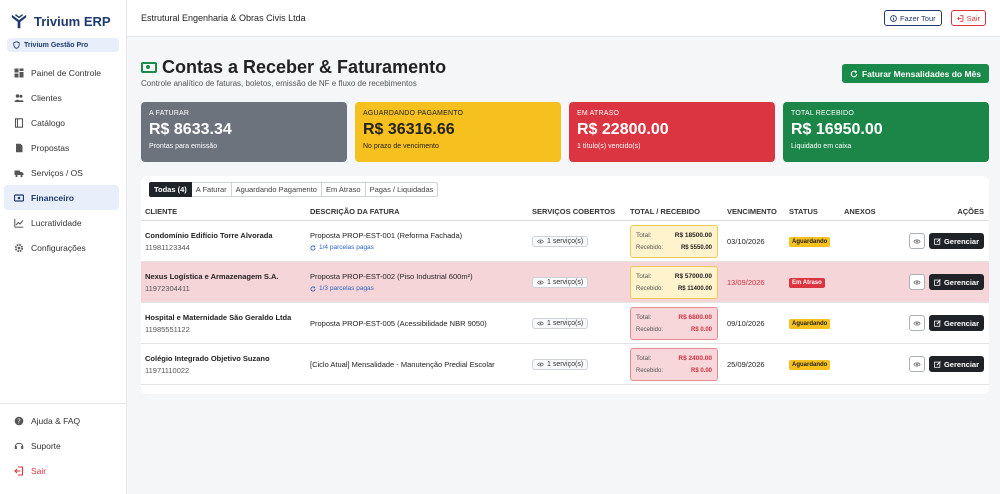  What do you see at coordinates (674, 282) in the screenshot?
I see `total-box: Total: R$ 57000.00 Recebido: R$ 11400.00` at bounding box center [674, 282].